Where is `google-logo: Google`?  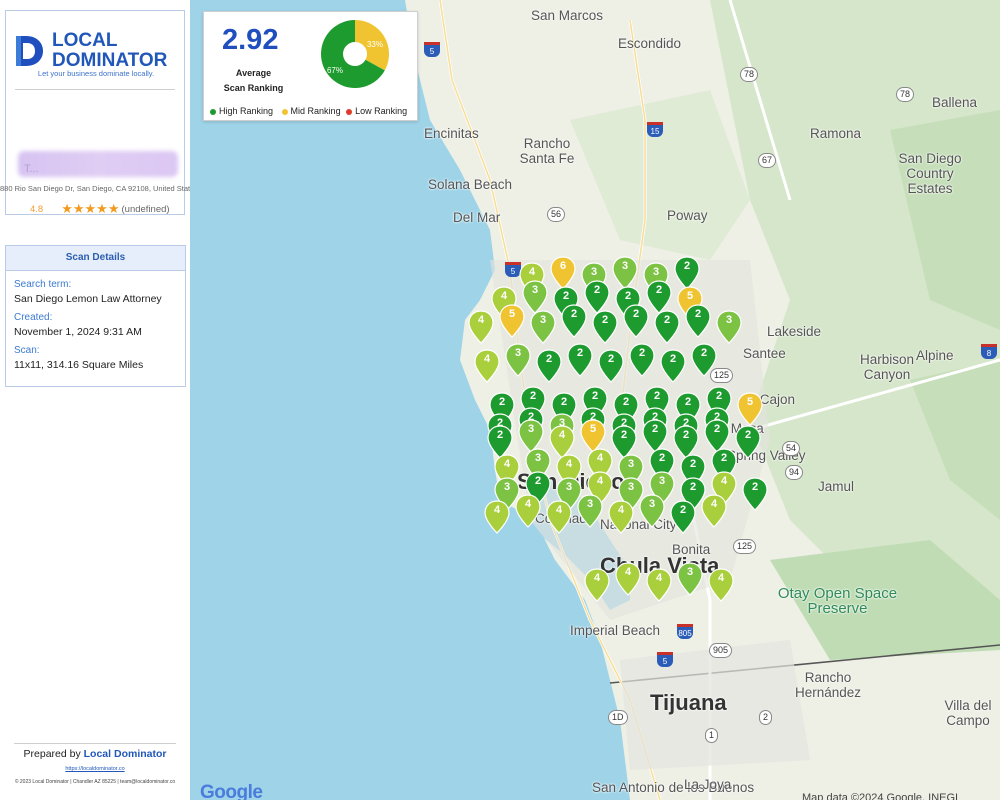 google-logo: Google is located at coordinates (231, 791).